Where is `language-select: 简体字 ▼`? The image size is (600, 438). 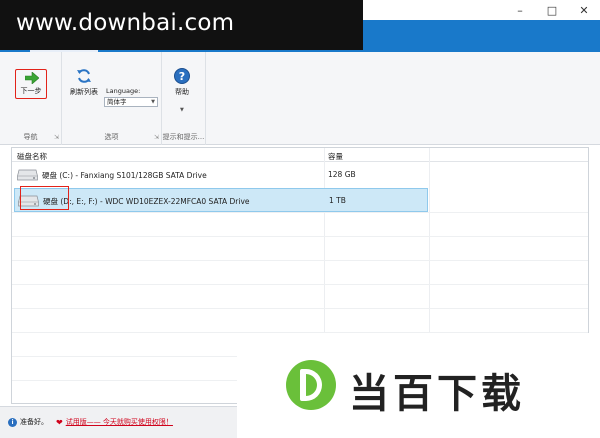 language-select: 简体字 ▼ is located at coordinates (131, 102).